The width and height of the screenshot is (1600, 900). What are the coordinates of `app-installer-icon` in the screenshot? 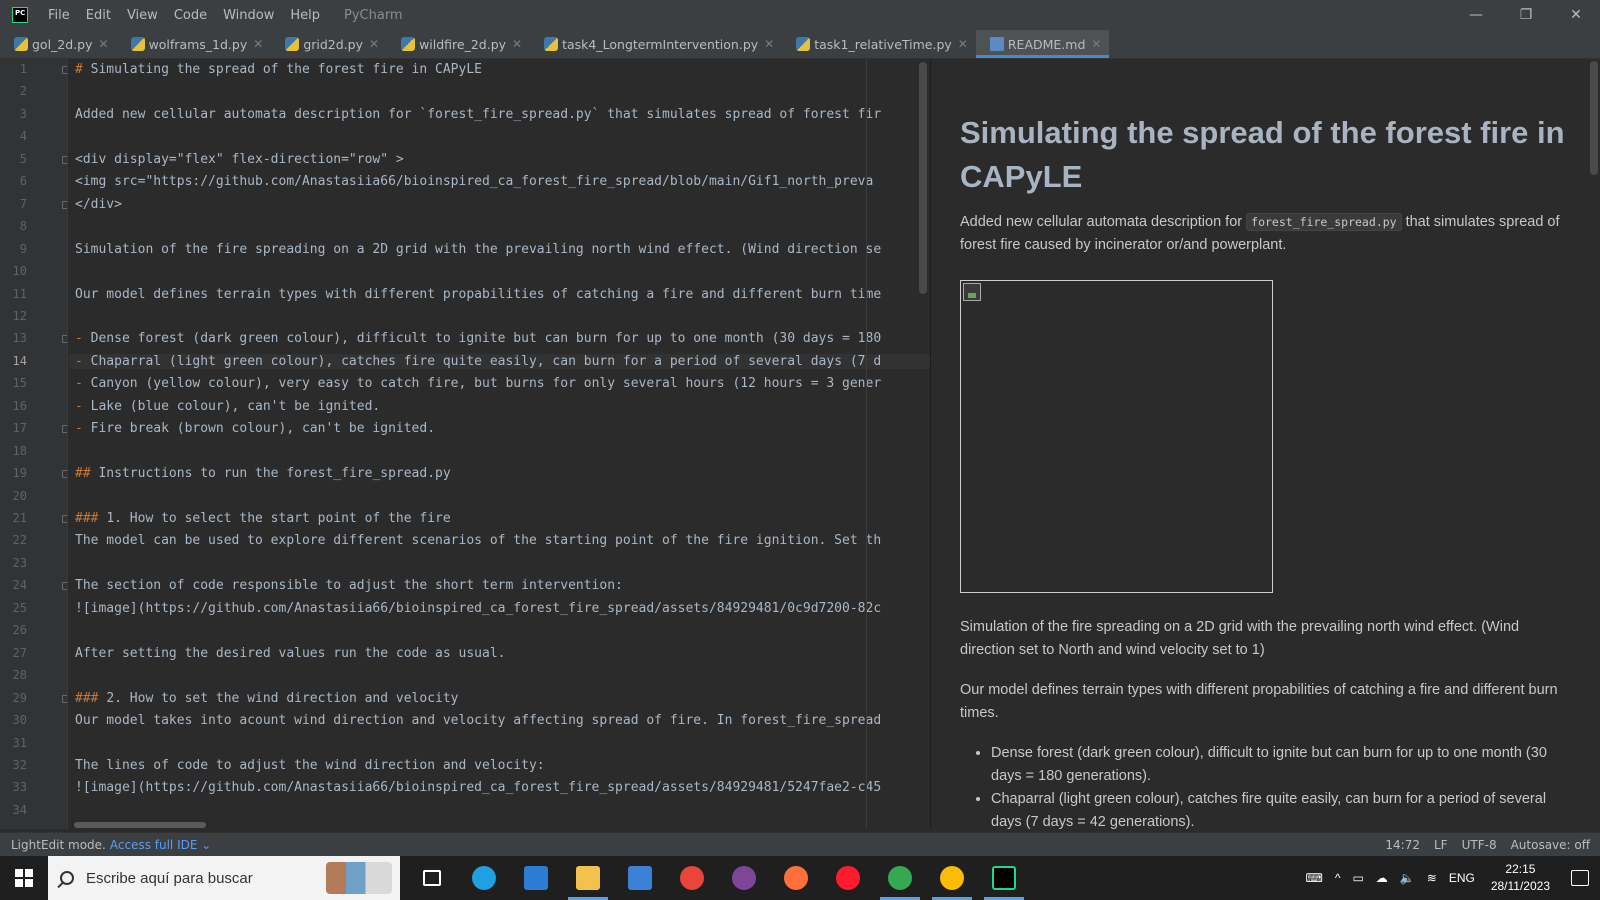 It's located at (640, 878).